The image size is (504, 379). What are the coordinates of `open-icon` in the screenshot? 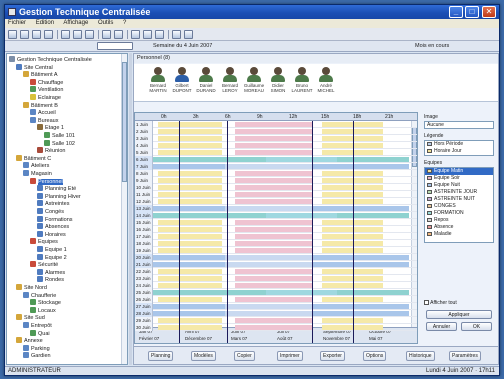 It's located at (24, 34).